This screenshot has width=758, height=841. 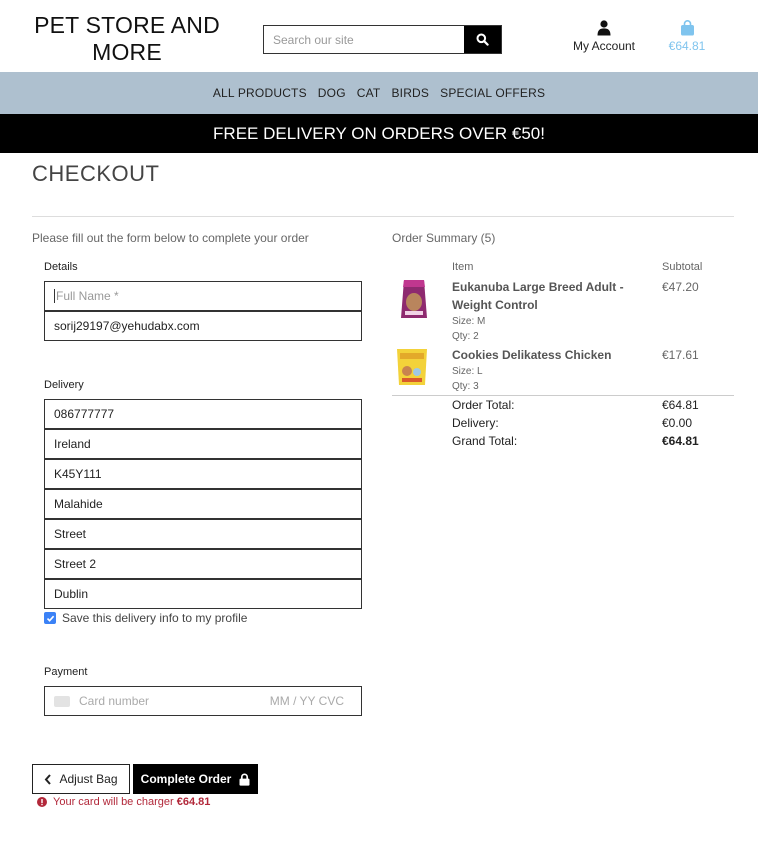 I want to click on adjust-bag-label: Adjust Bag, so click(x=88, y=779).